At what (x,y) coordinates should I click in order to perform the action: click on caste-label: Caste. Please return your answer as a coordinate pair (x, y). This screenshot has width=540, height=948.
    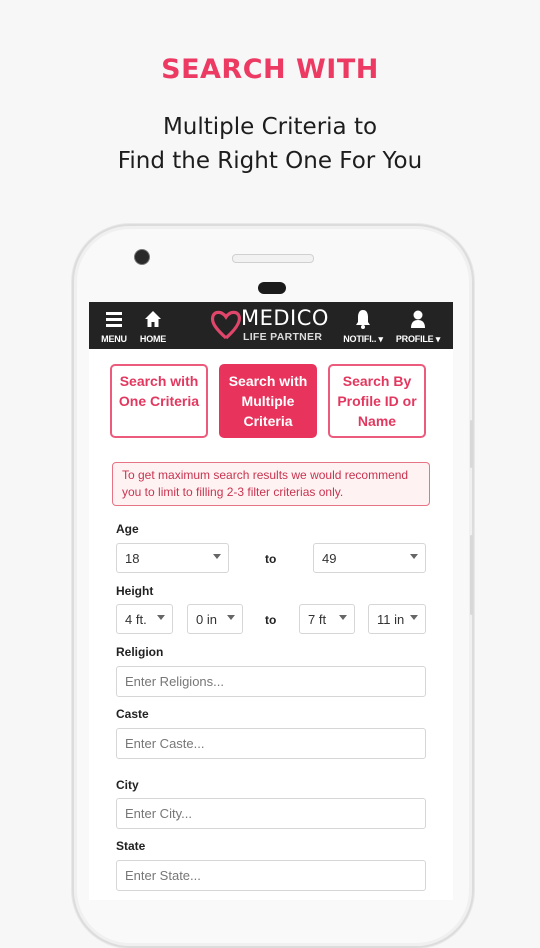
    Looking at the image, I should click on (132, 714).